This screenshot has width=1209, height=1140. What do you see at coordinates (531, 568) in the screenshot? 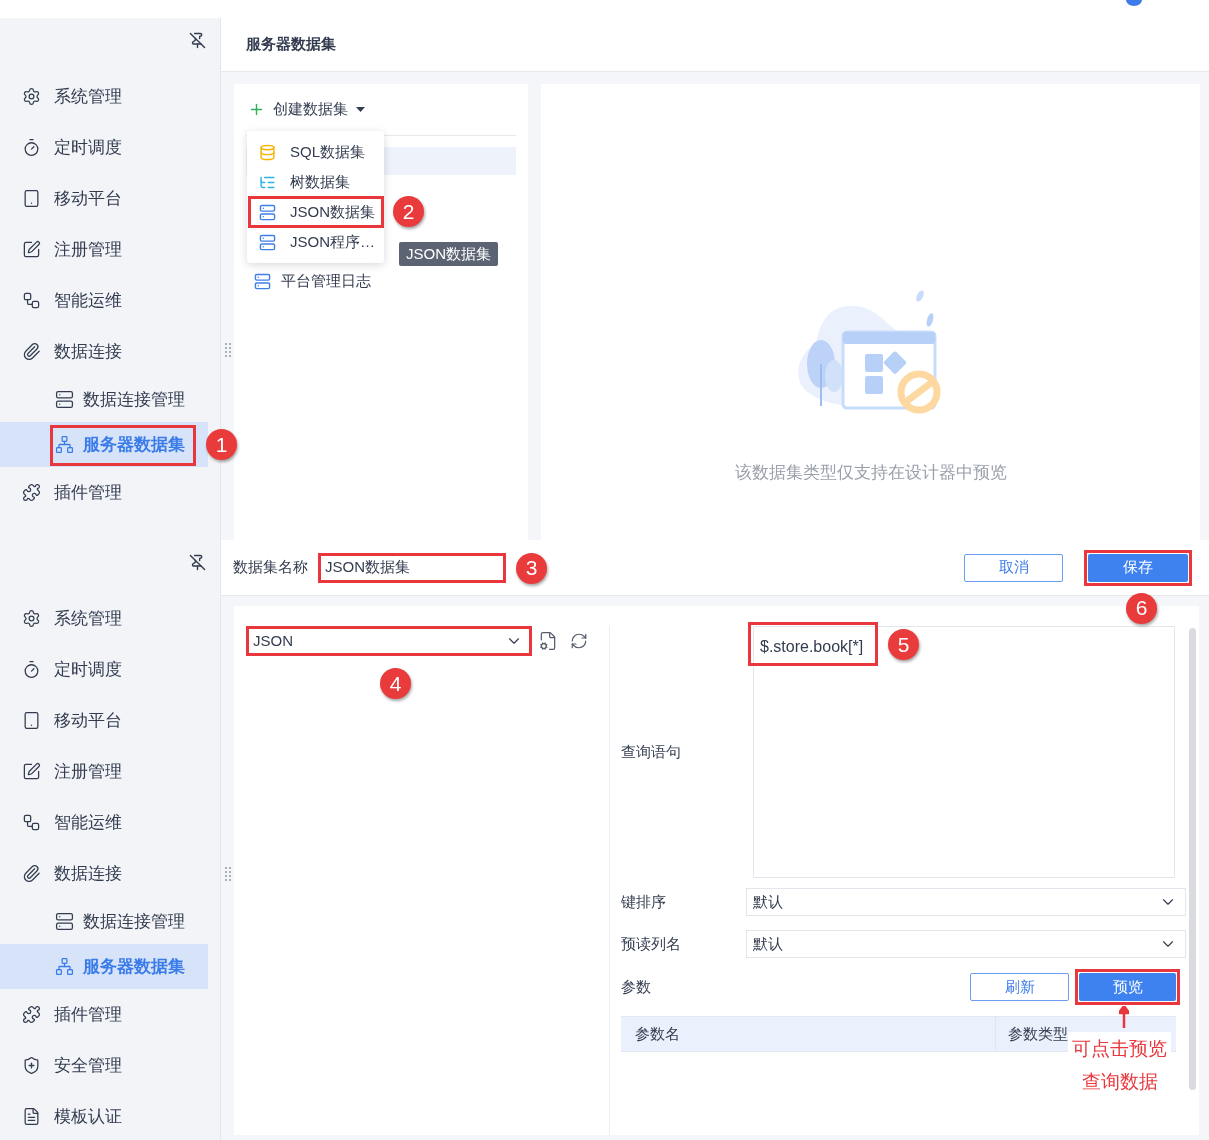
I see `callout-number: 3` at bounding box center [531, 568].